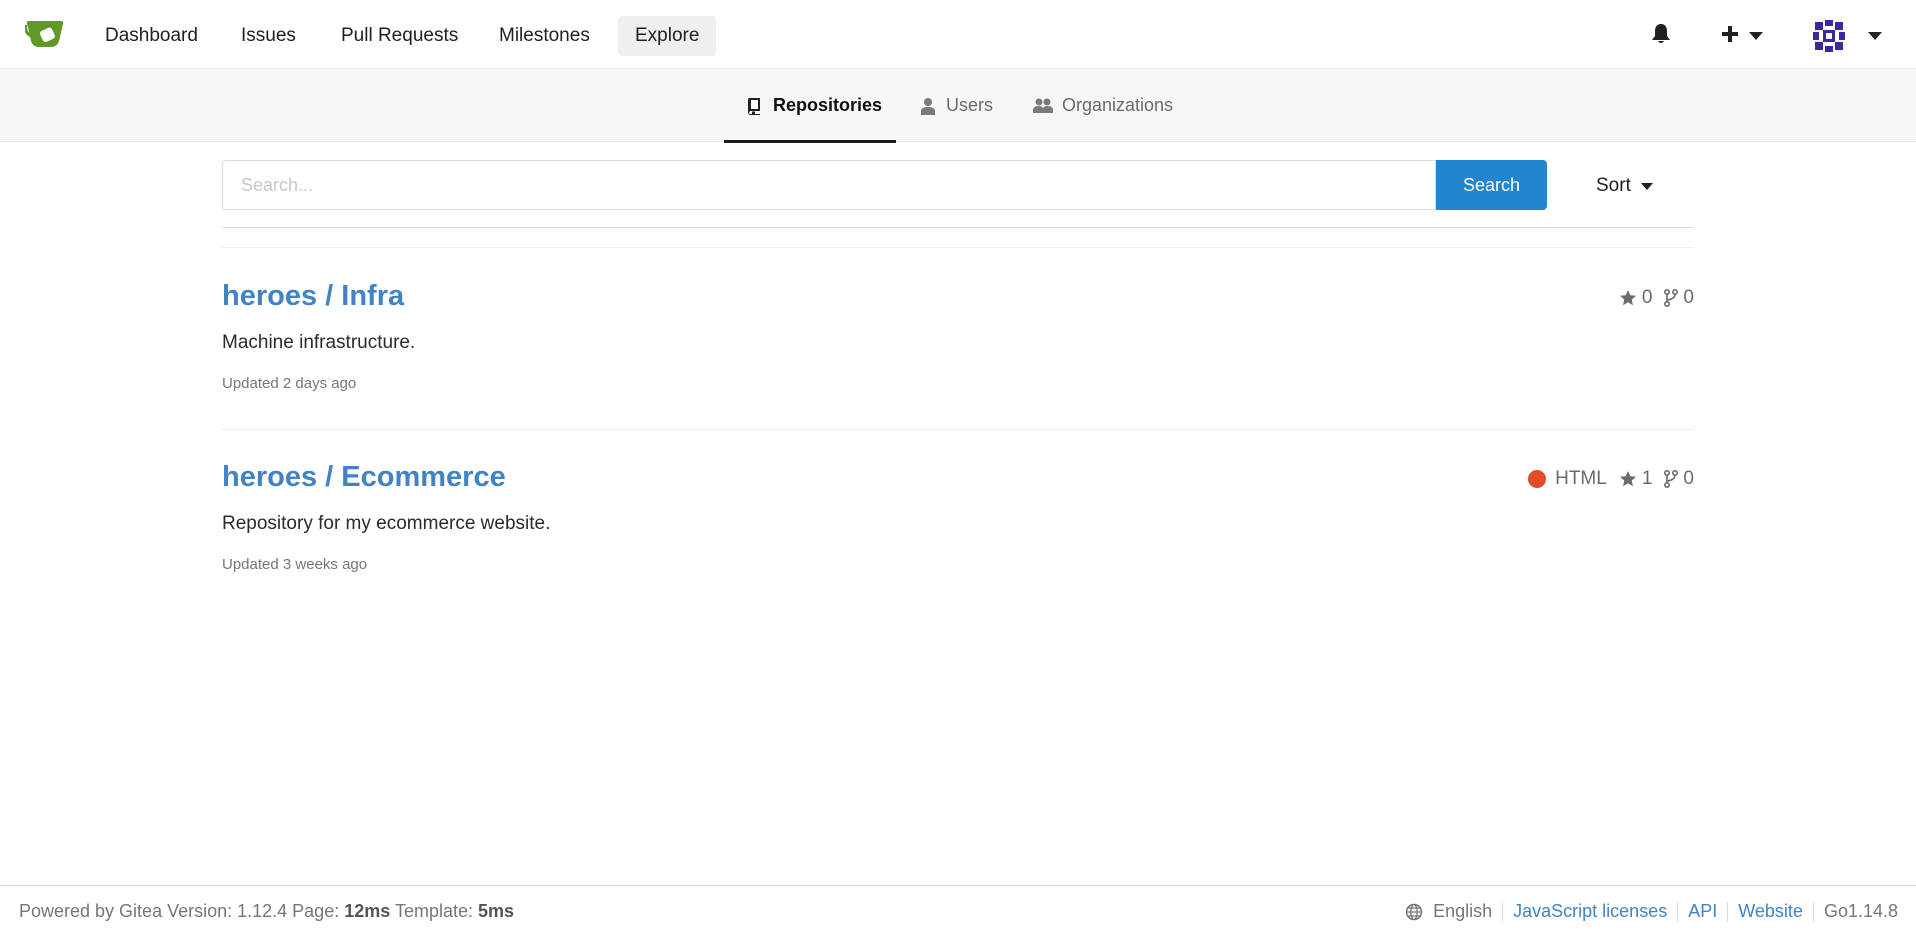 The image size is (1916, 937). Describe the element at coordinates (295, 564) in the screenshot. I see `repo-updated-time: Updated 3 weeks ago` at that location.